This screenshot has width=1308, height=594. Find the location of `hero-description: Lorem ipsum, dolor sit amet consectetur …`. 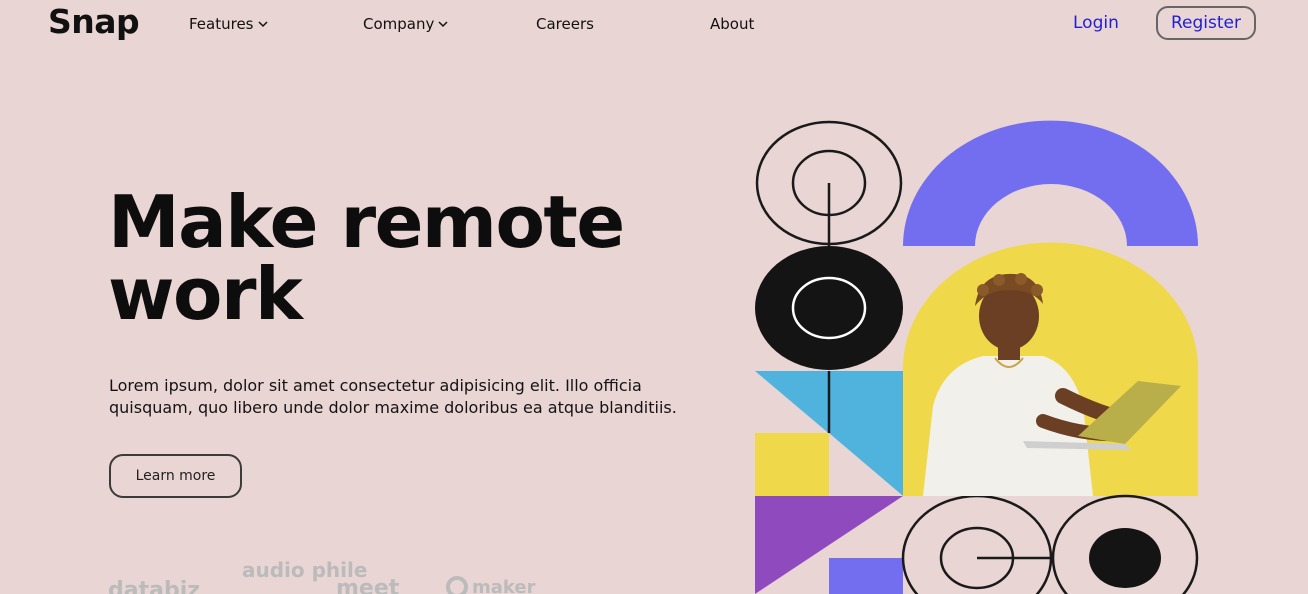

hero-description: Lorem ipsum, dolor sit amet consectetur … is located at coordinates (393, 396).